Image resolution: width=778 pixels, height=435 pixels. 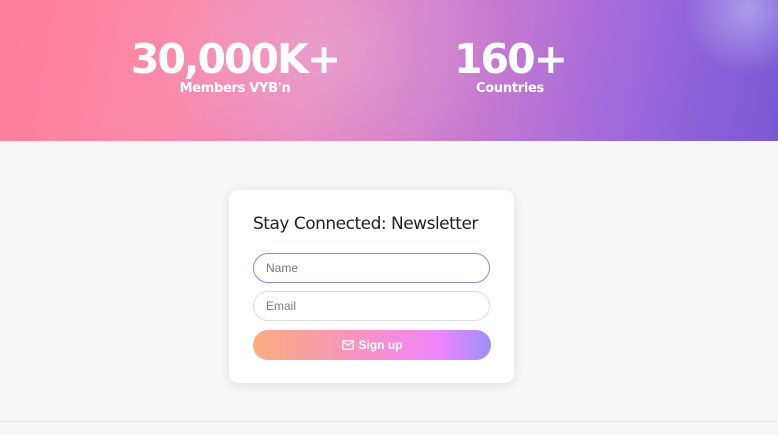 What do you see at coordinates (235, 59) in the screenshot?
I see `stat-members-value: 30,000K+` at bounding box center [235, 59].